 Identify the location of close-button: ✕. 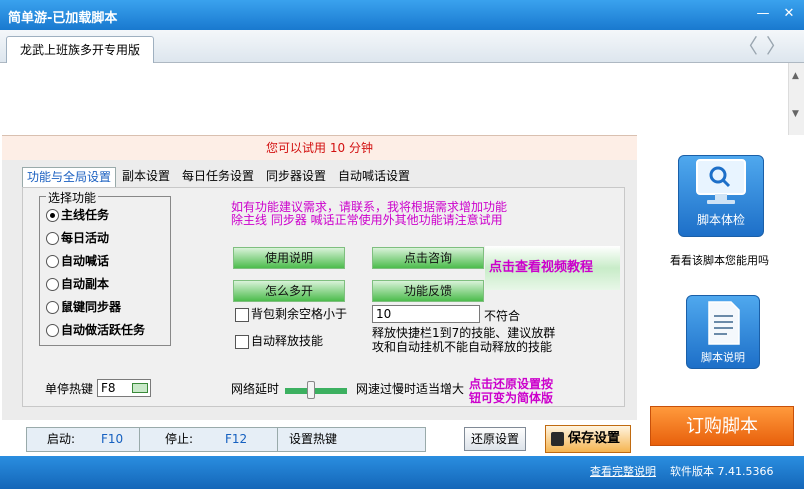
(789, 14).